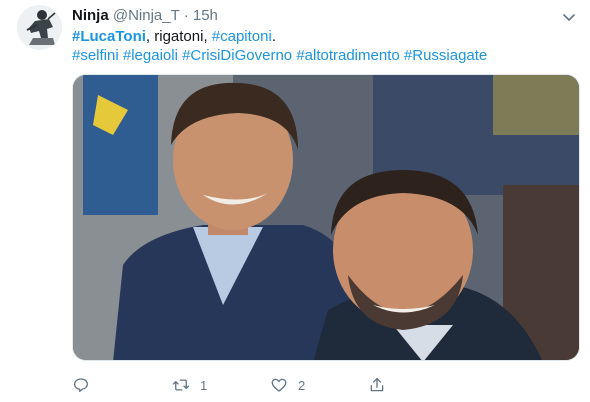 The width and height of the screenshot is (590, 402). I want to click on hashtag-selfini: #selfini, so click(95, 55).